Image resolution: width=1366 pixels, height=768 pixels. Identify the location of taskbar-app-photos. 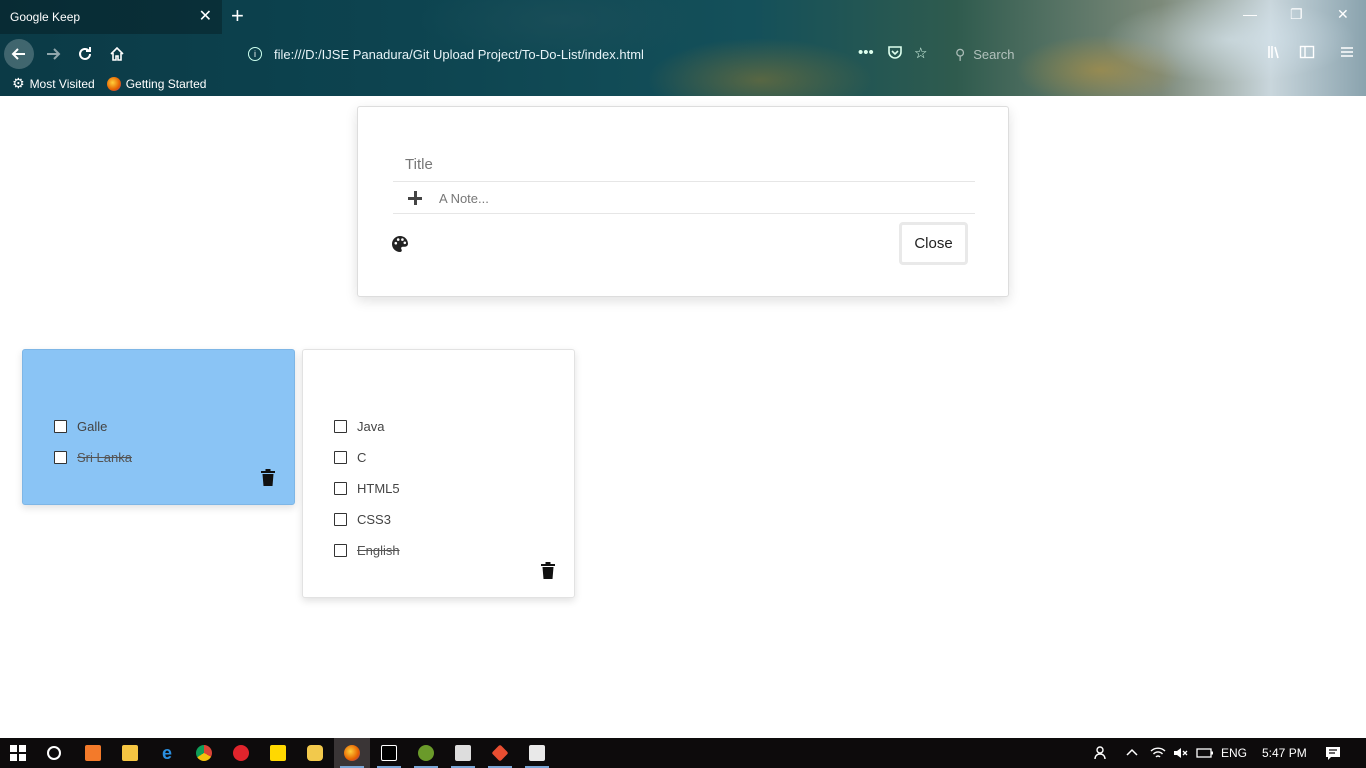
(463, 753).